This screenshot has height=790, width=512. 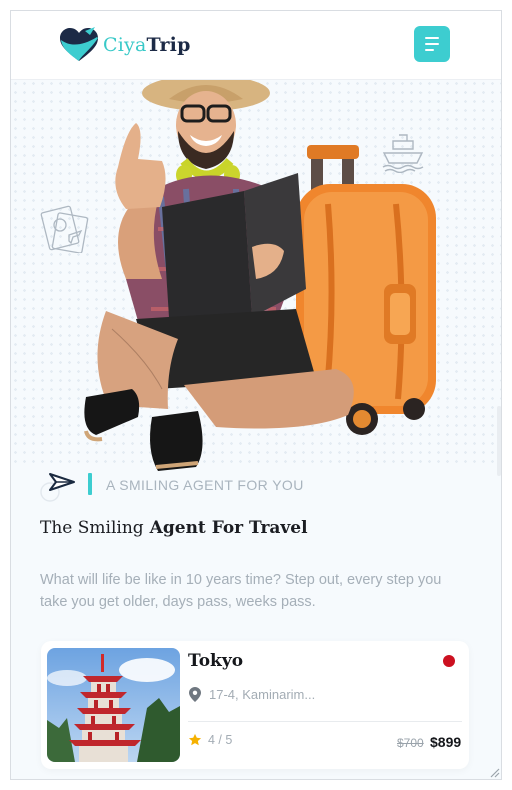 What do you see at coordinates (195, 739) in the screenshot?
I see `star-icon` at bounding box center [195, 739].